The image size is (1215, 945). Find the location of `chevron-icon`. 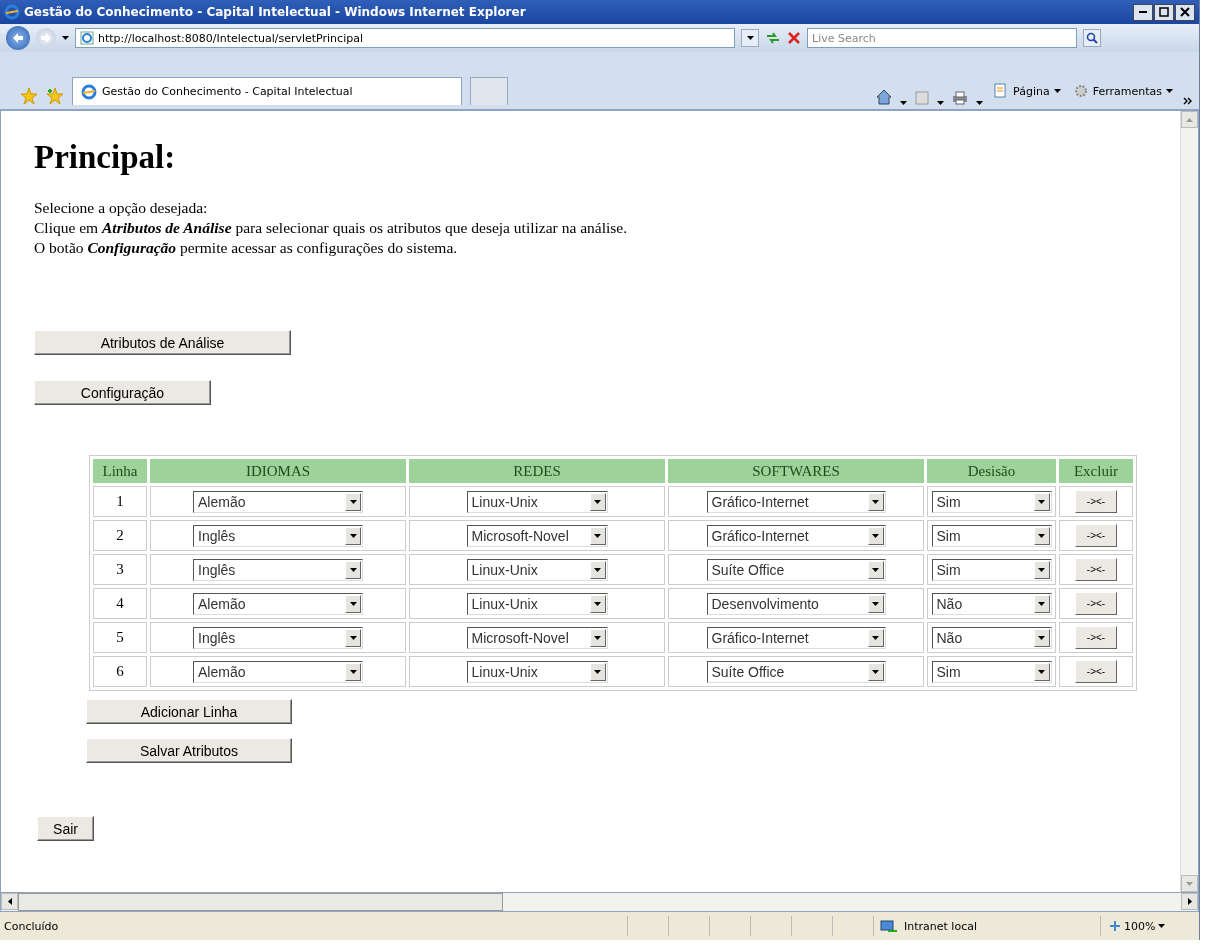

chevron-icon is located at coordinates (1188, 101).